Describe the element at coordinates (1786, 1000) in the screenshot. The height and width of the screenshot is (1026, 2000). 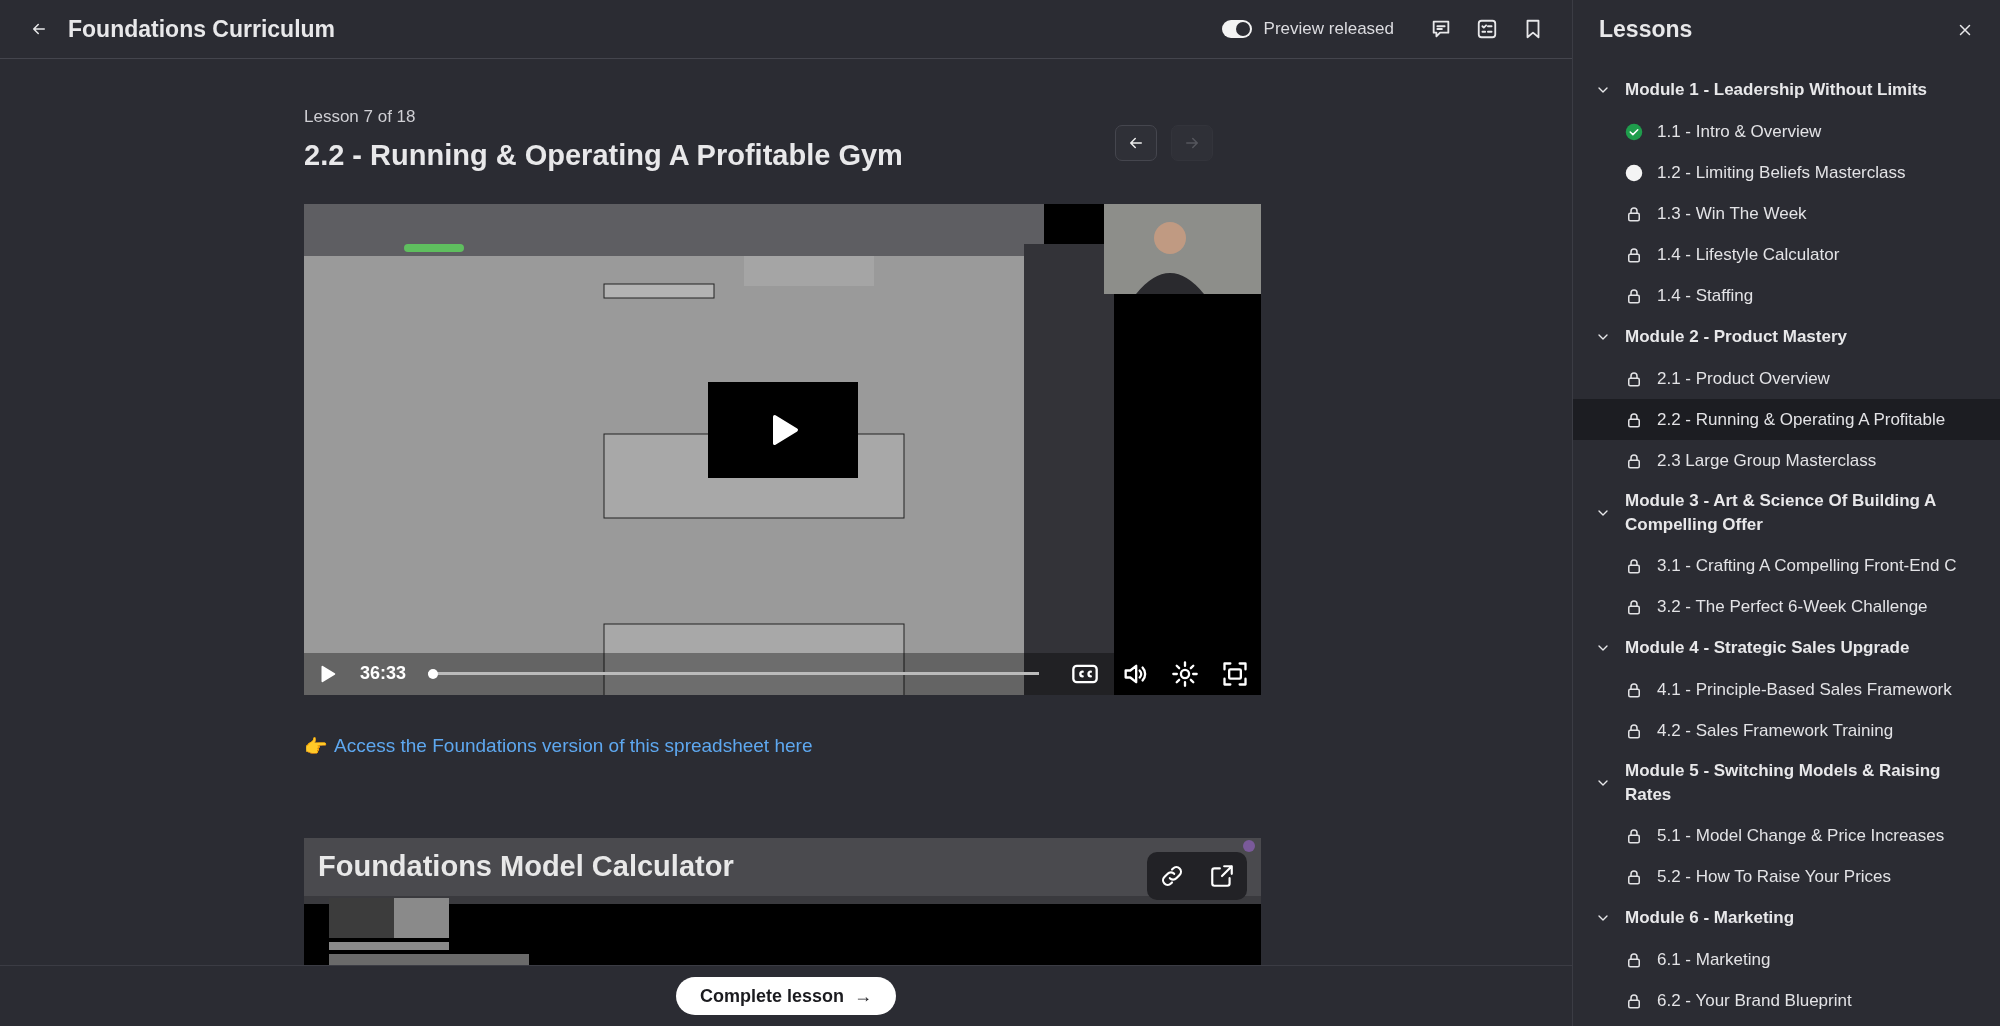
I see `lesson-item: 6.2 - Your Brand Blueprint` at that location.